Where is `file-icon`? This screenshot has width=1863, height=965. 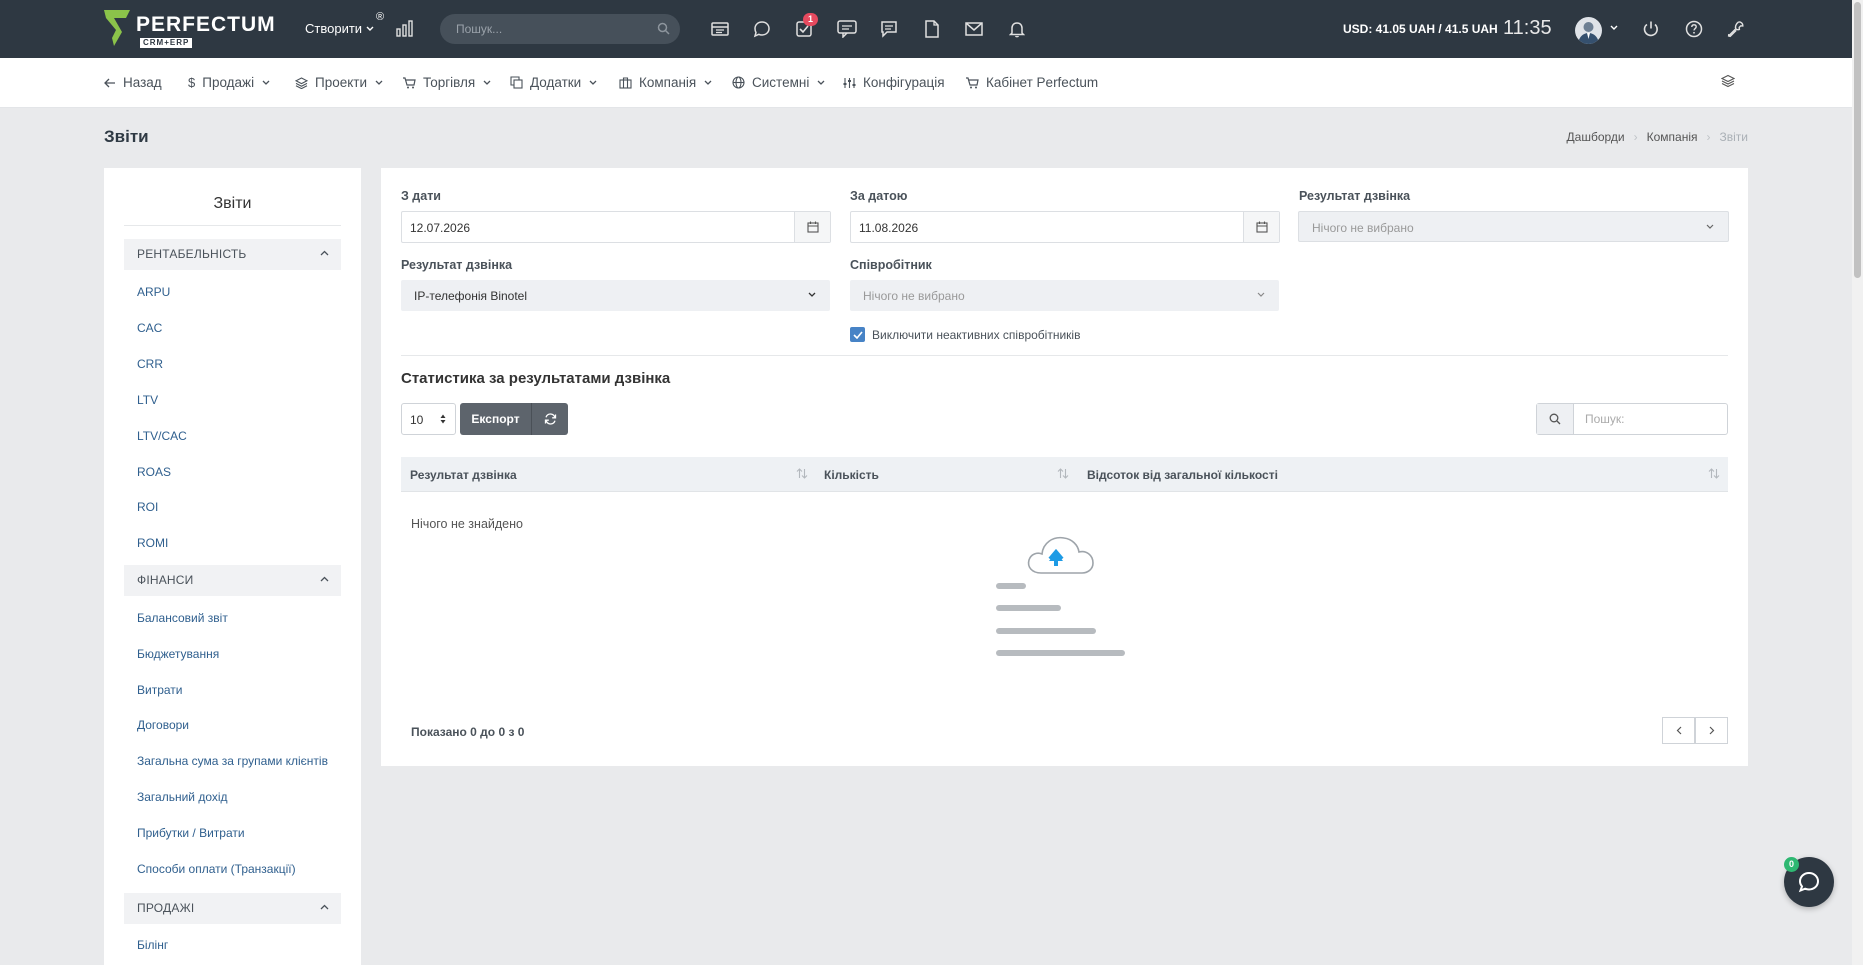
file-icon is located at coordinates (932, 29).